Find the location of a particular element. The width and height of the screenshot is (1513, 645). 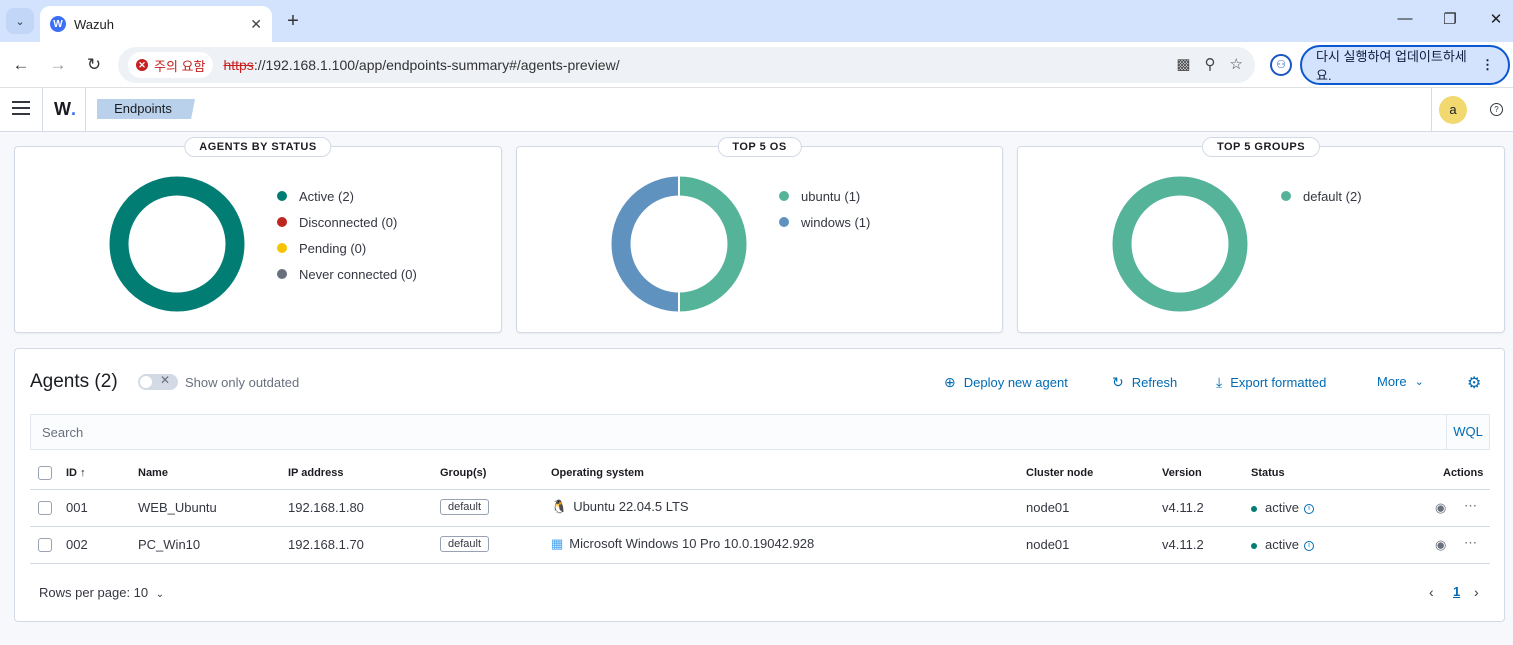

legend-item-active: Active (2) is located at coordinates (347, 196).